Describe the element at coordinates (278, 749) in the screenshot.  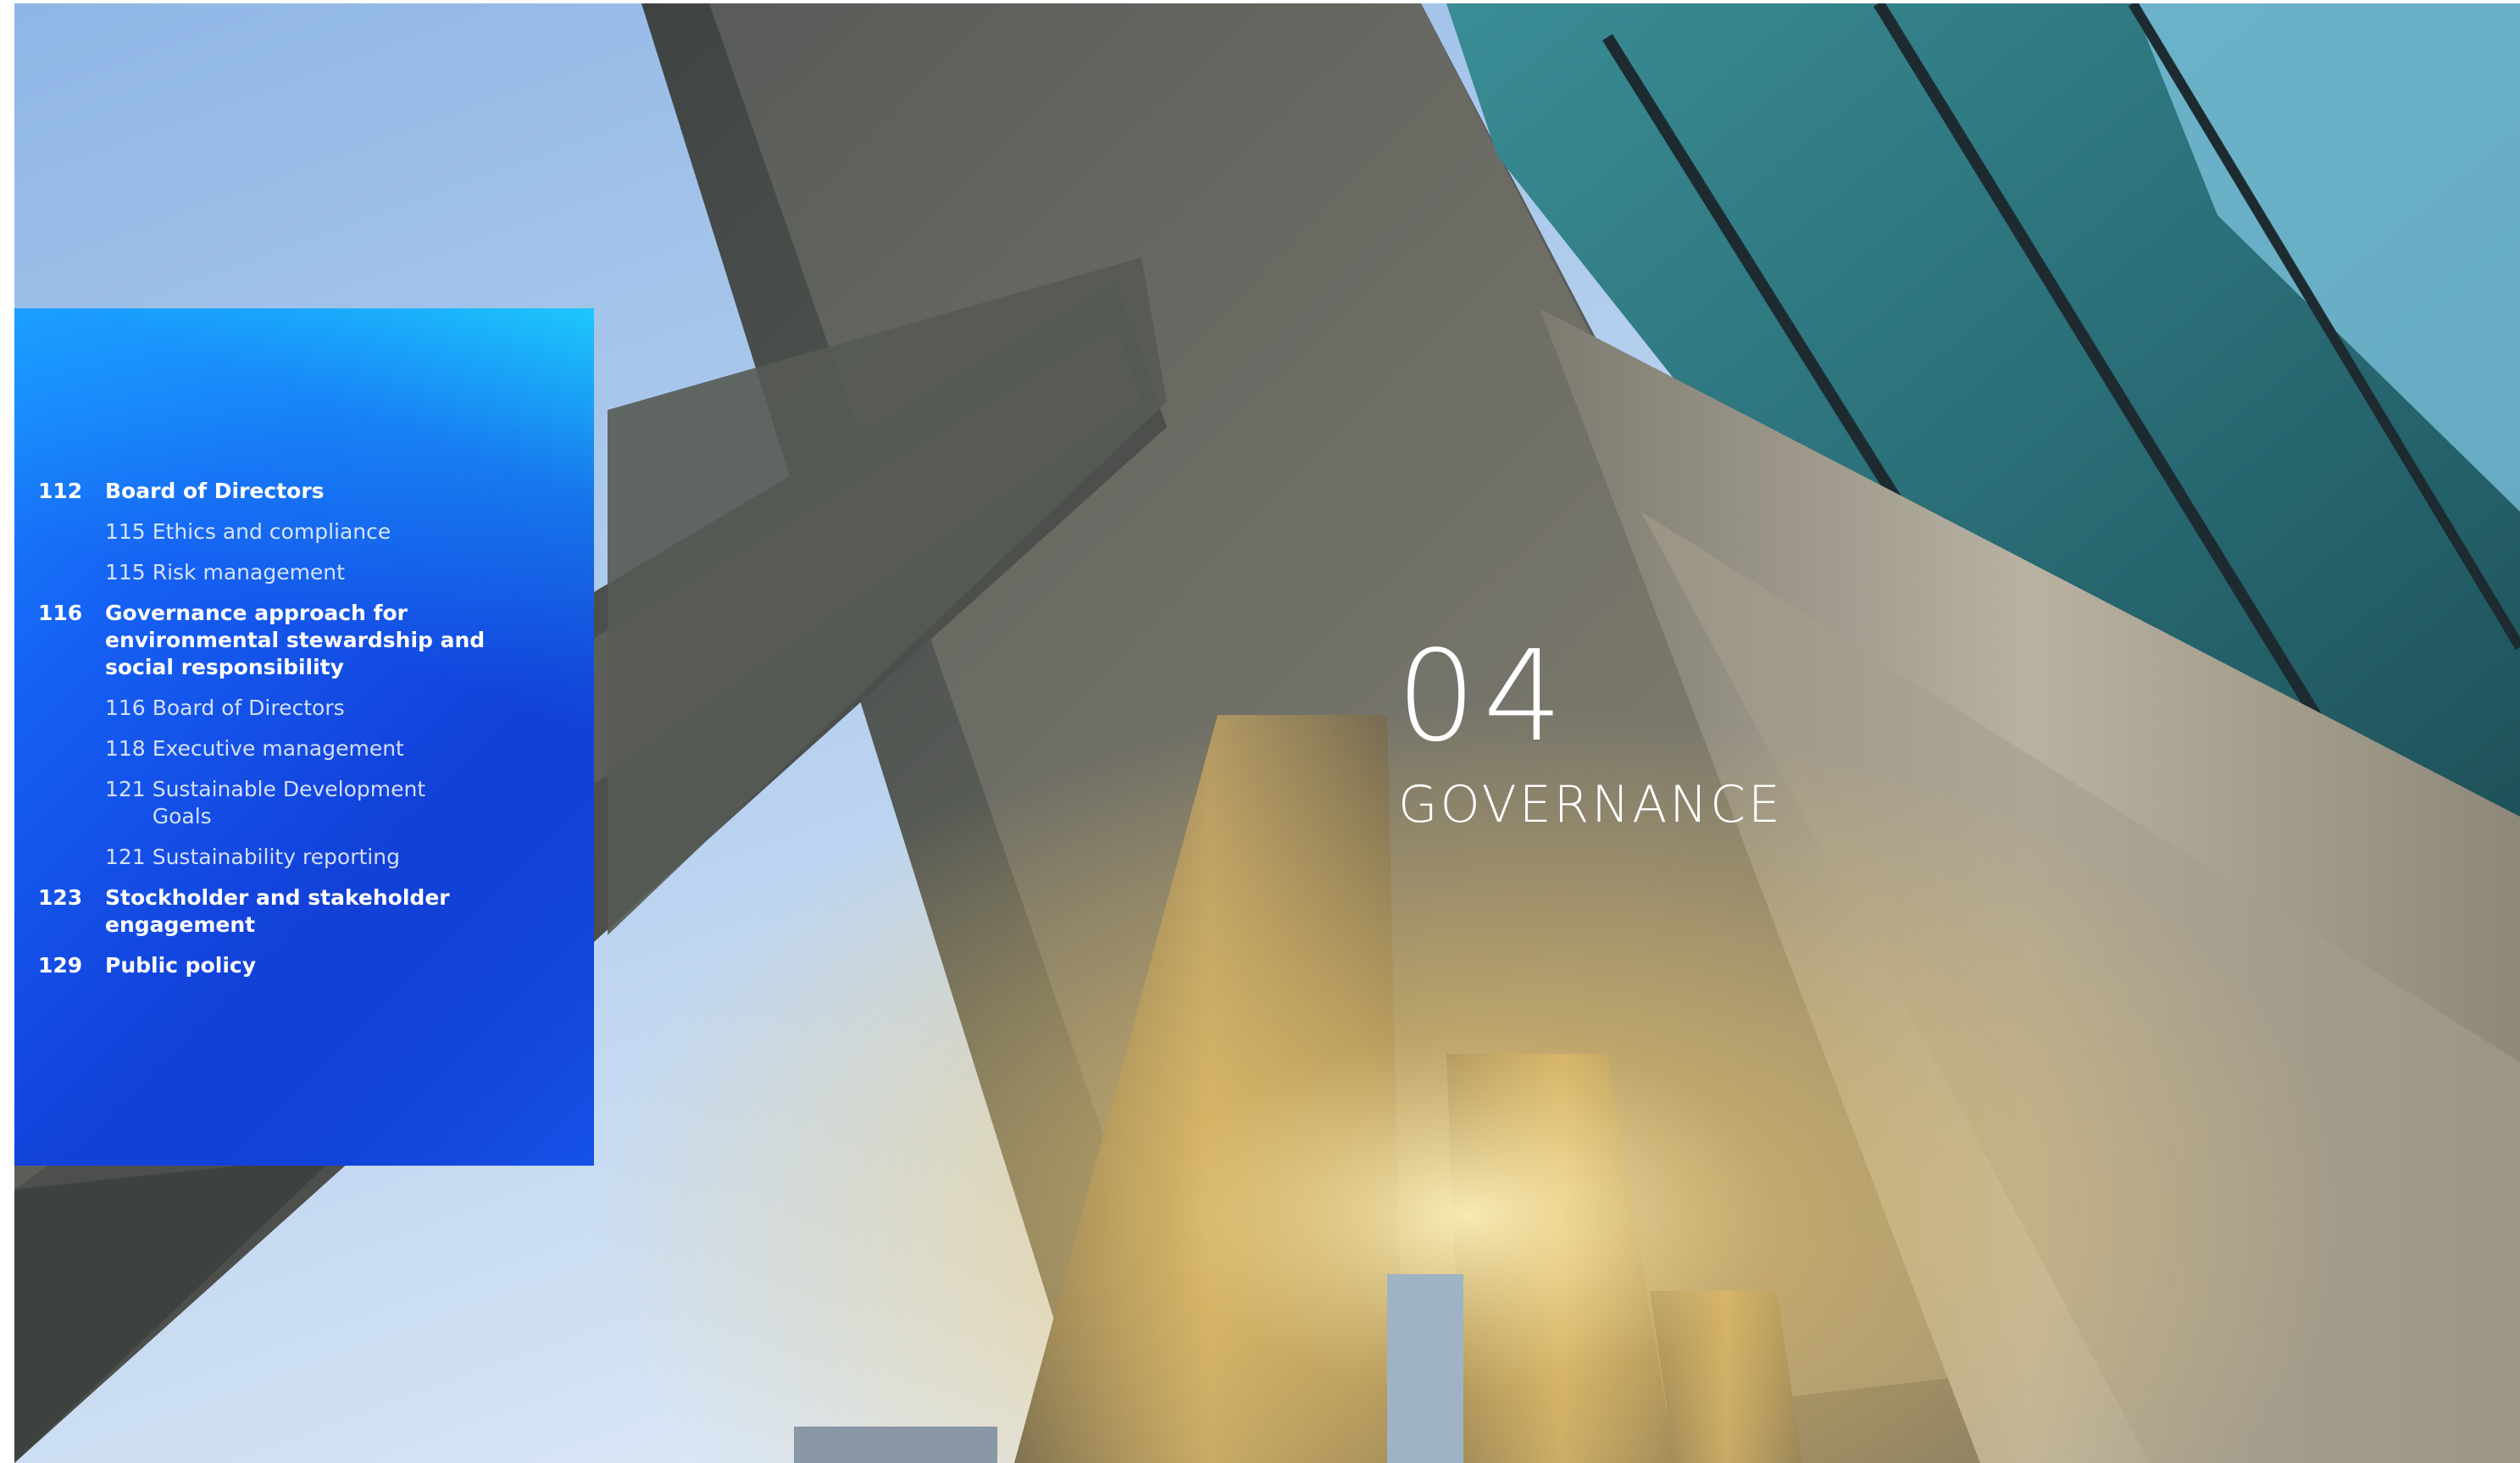
I see `toc-entry-title: Executive management` at that location.